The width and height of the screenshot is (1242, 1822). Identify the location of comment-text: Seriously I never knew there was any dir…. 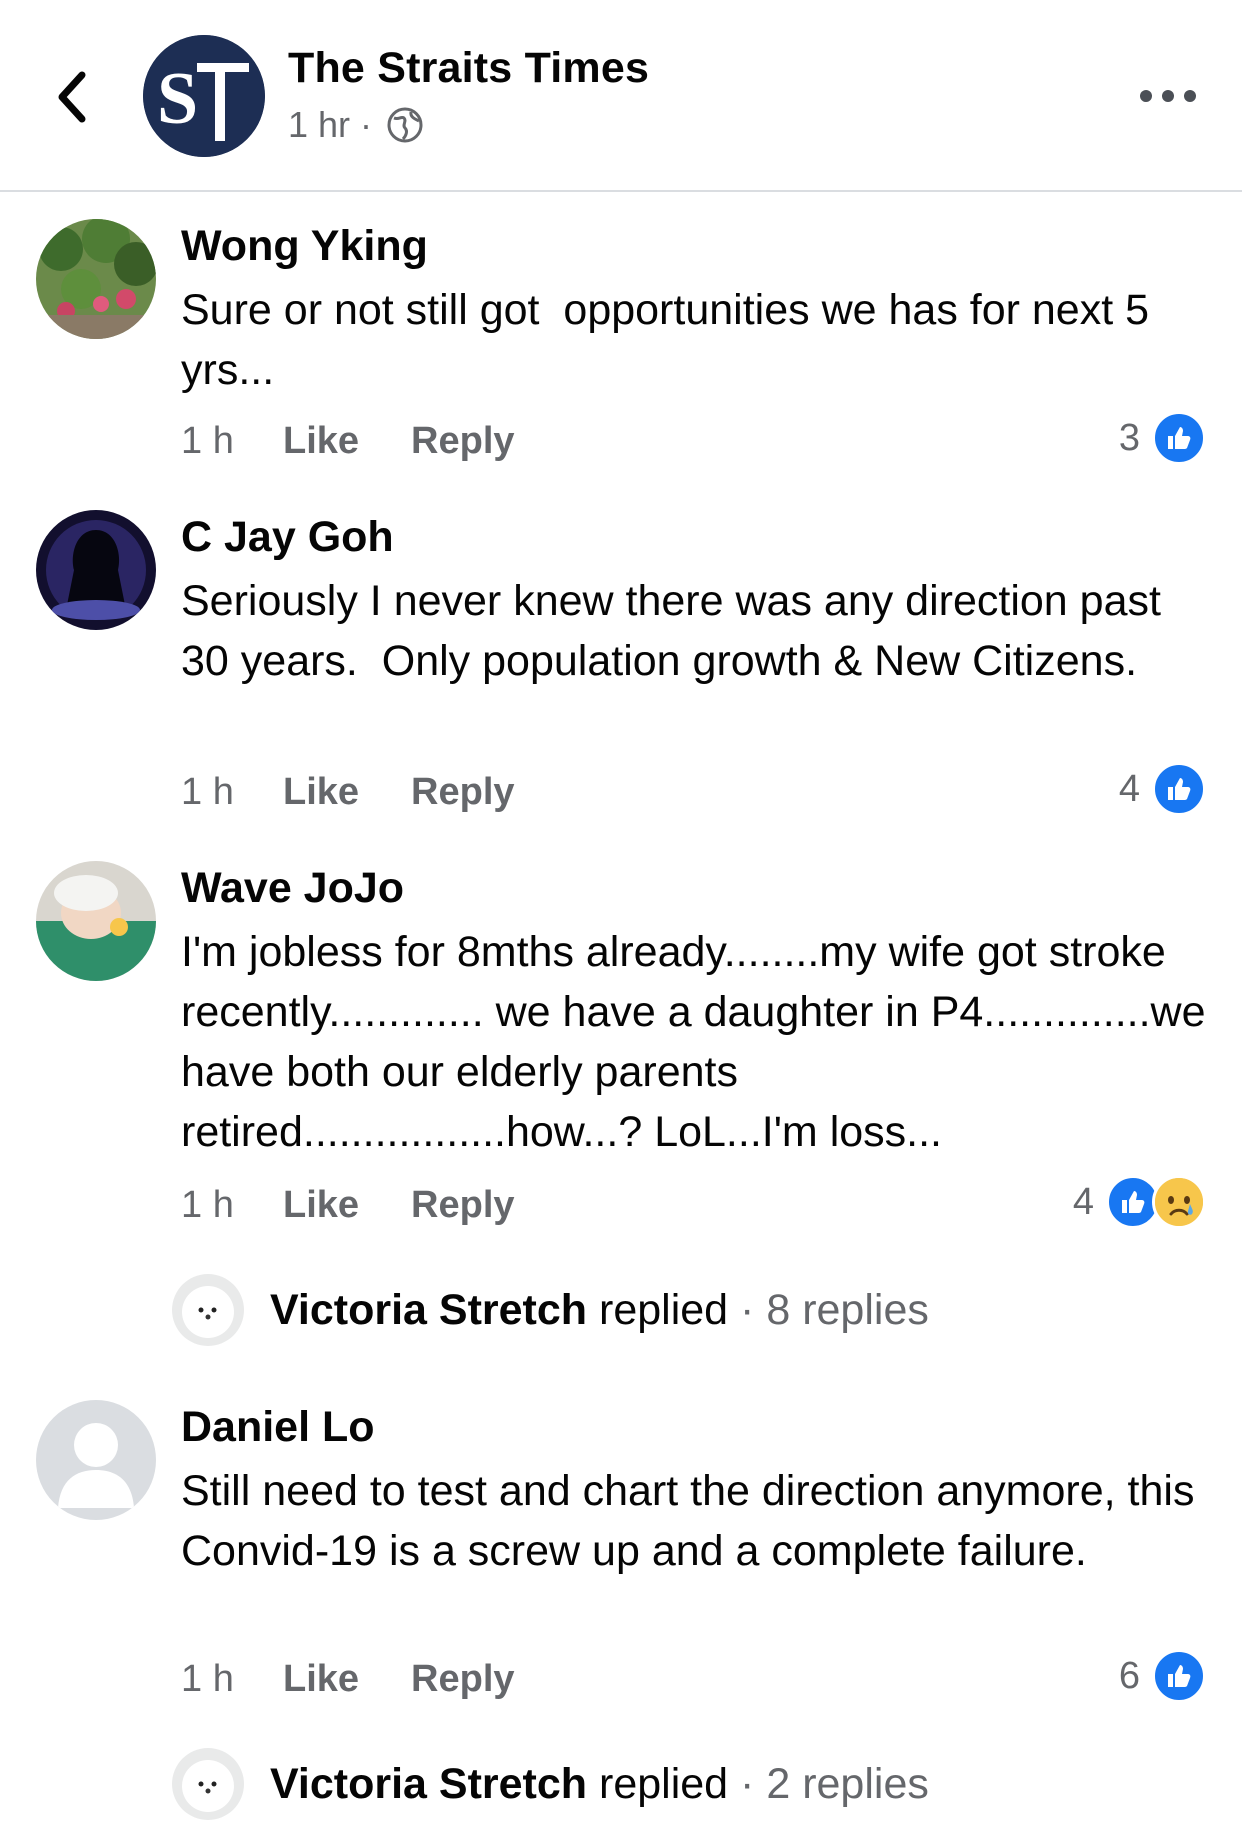
(677, 631).